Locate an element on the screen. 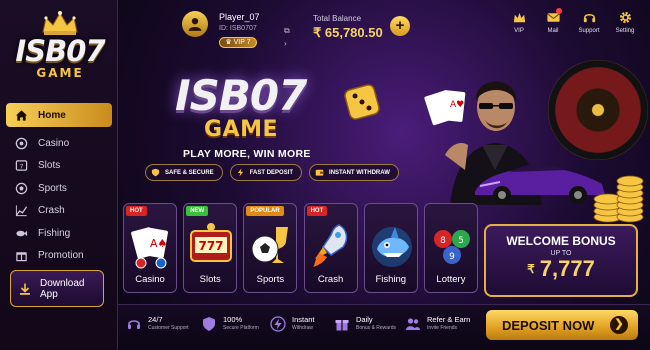 Image resolution: width=650 pixels, height=350 pixels. support-button: Support is located at coordinates (589, 22).